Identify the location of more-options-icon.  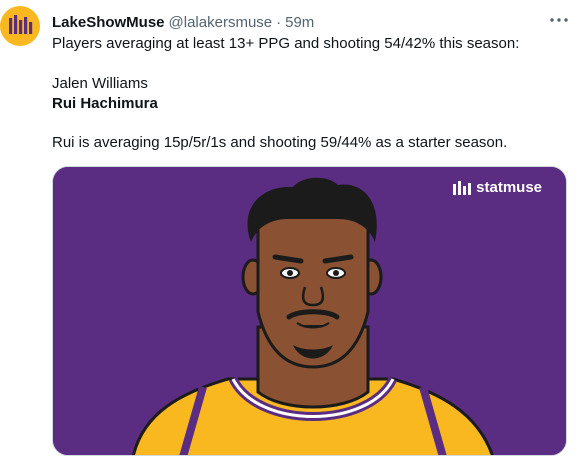
(559, 20).